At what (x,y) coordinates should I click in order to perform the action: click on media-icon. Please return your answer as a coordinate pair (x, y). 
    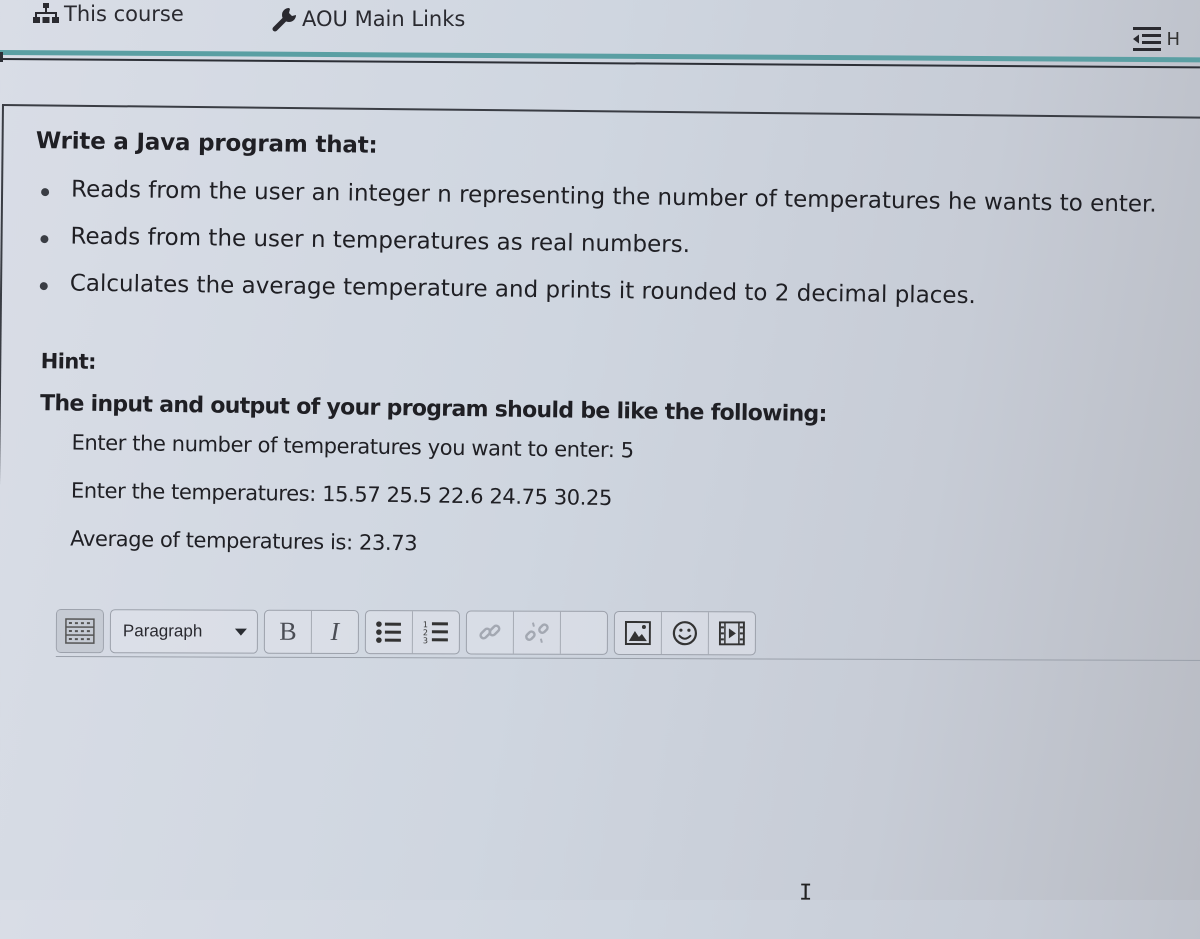
    Looking at the image, I should click on (732, 633).